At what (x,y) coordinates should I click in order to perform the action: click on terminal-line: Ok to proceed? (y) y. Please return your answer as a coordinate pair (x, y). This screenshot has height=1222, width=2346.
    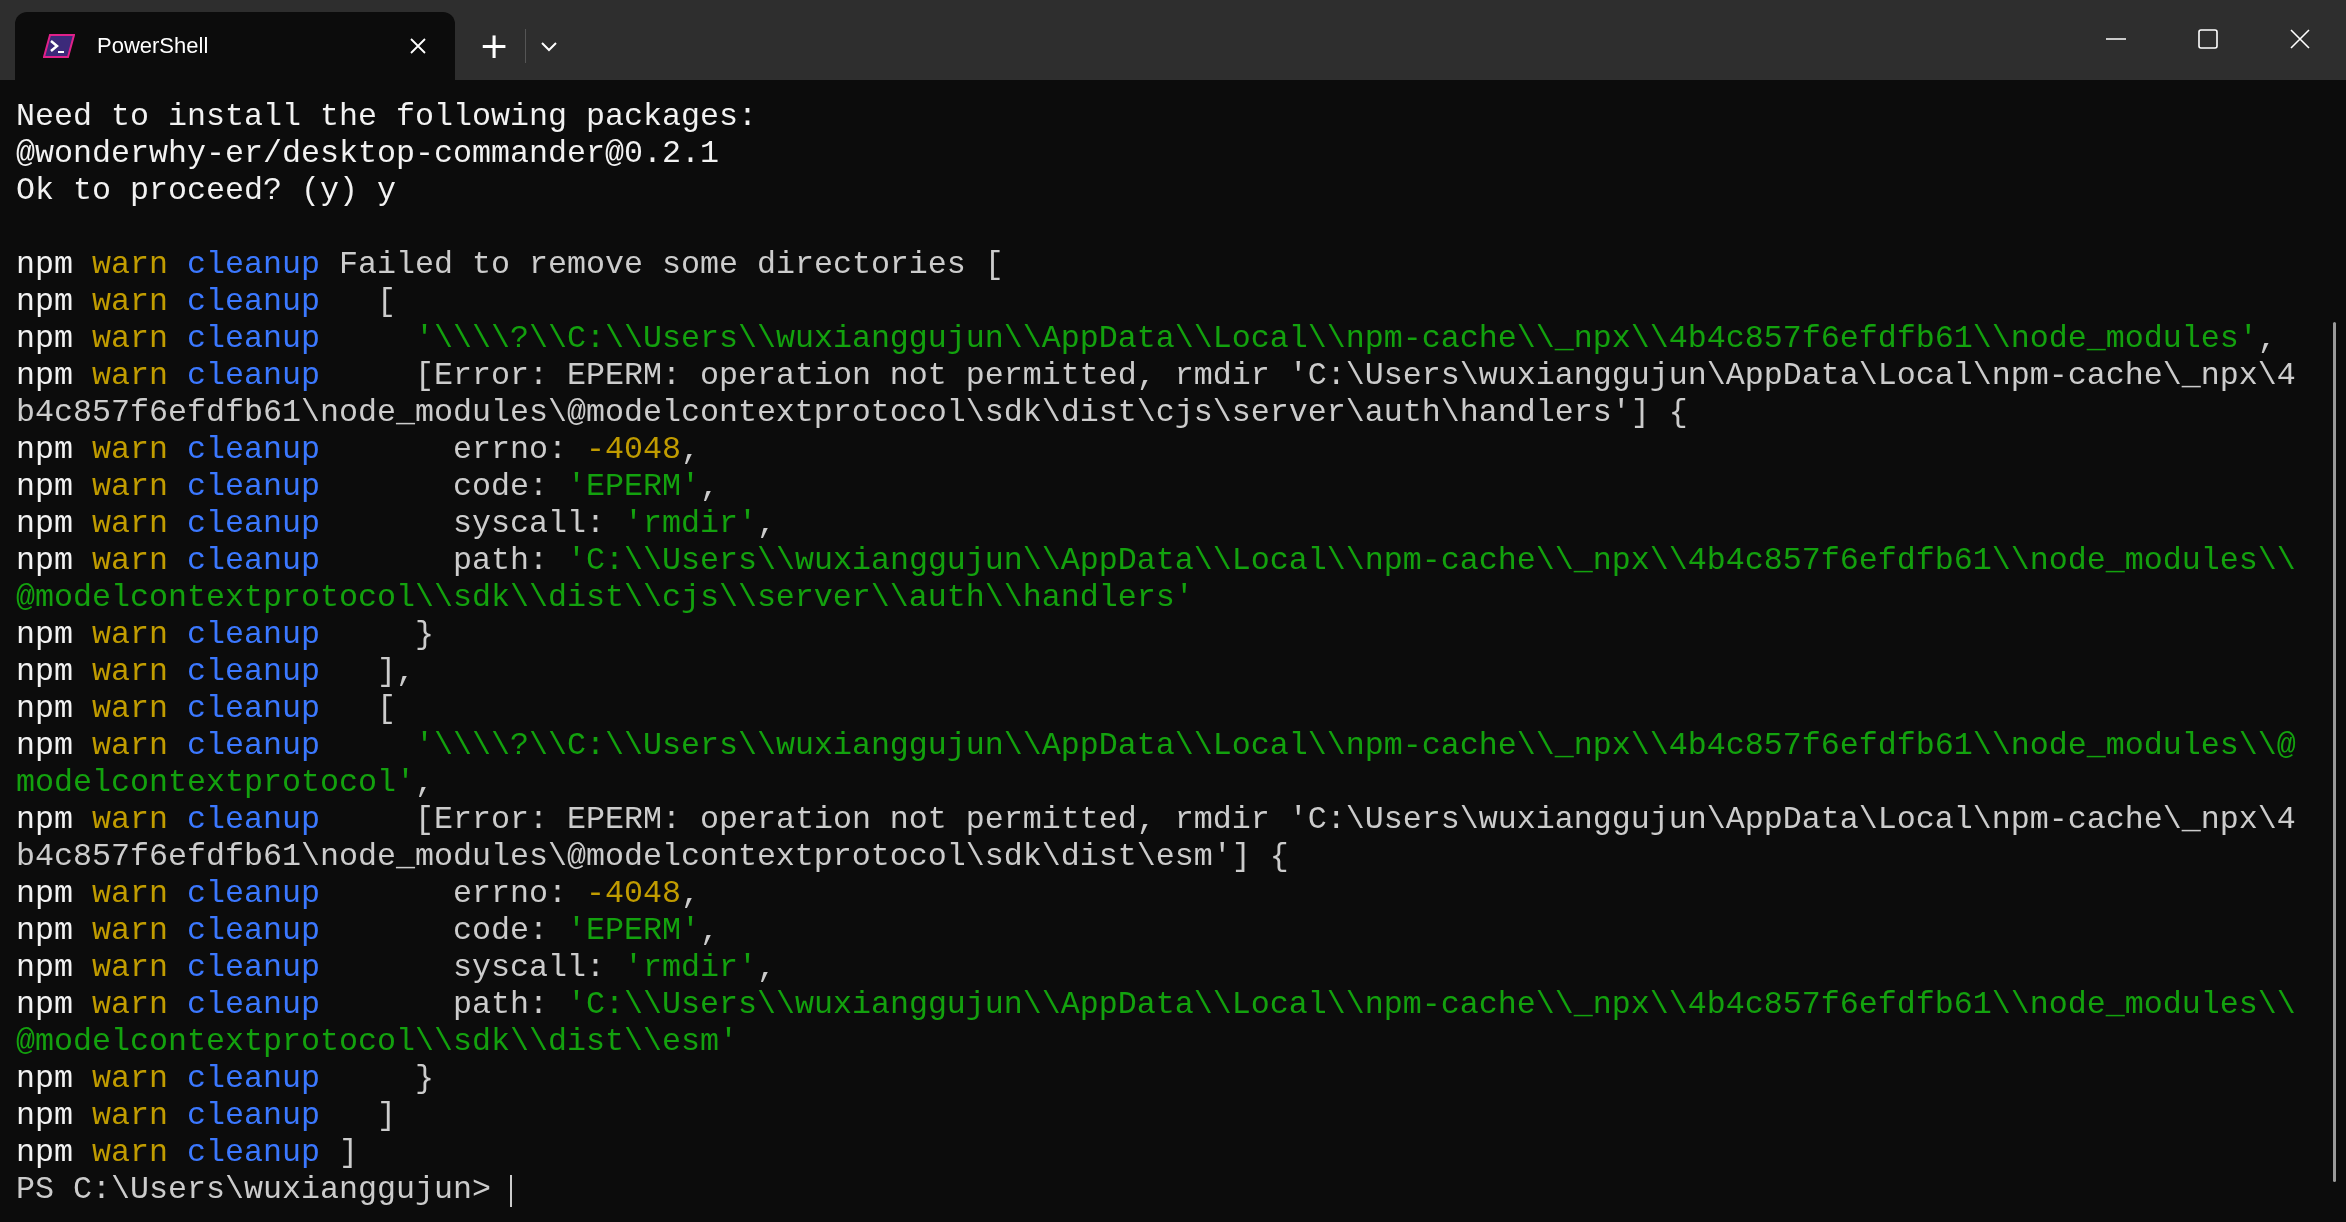
    Looking at the image, I should click on (206, 191).